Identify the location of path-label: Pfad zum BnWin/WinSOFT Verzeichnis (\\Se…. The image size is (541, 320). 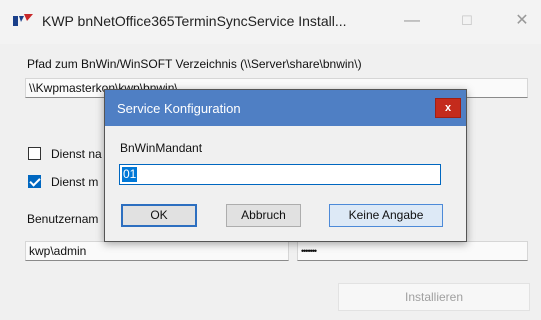
(194, 64).